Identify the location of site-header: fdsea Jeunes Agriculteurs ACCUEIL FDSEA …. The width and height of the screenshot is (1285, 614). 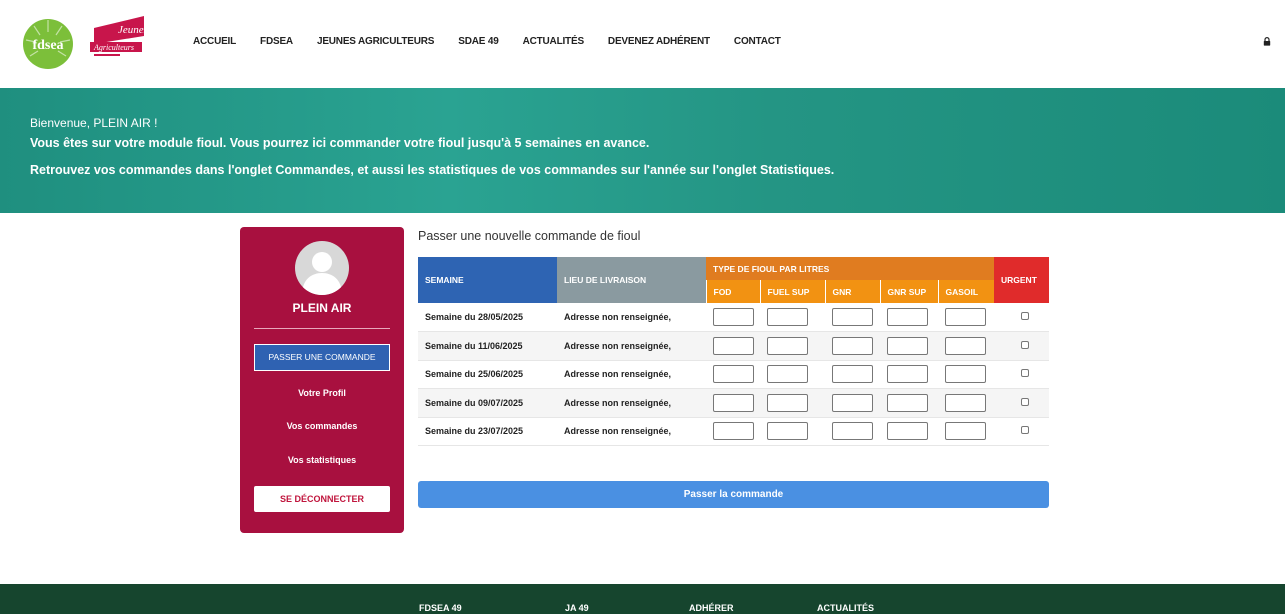
(642, 44).